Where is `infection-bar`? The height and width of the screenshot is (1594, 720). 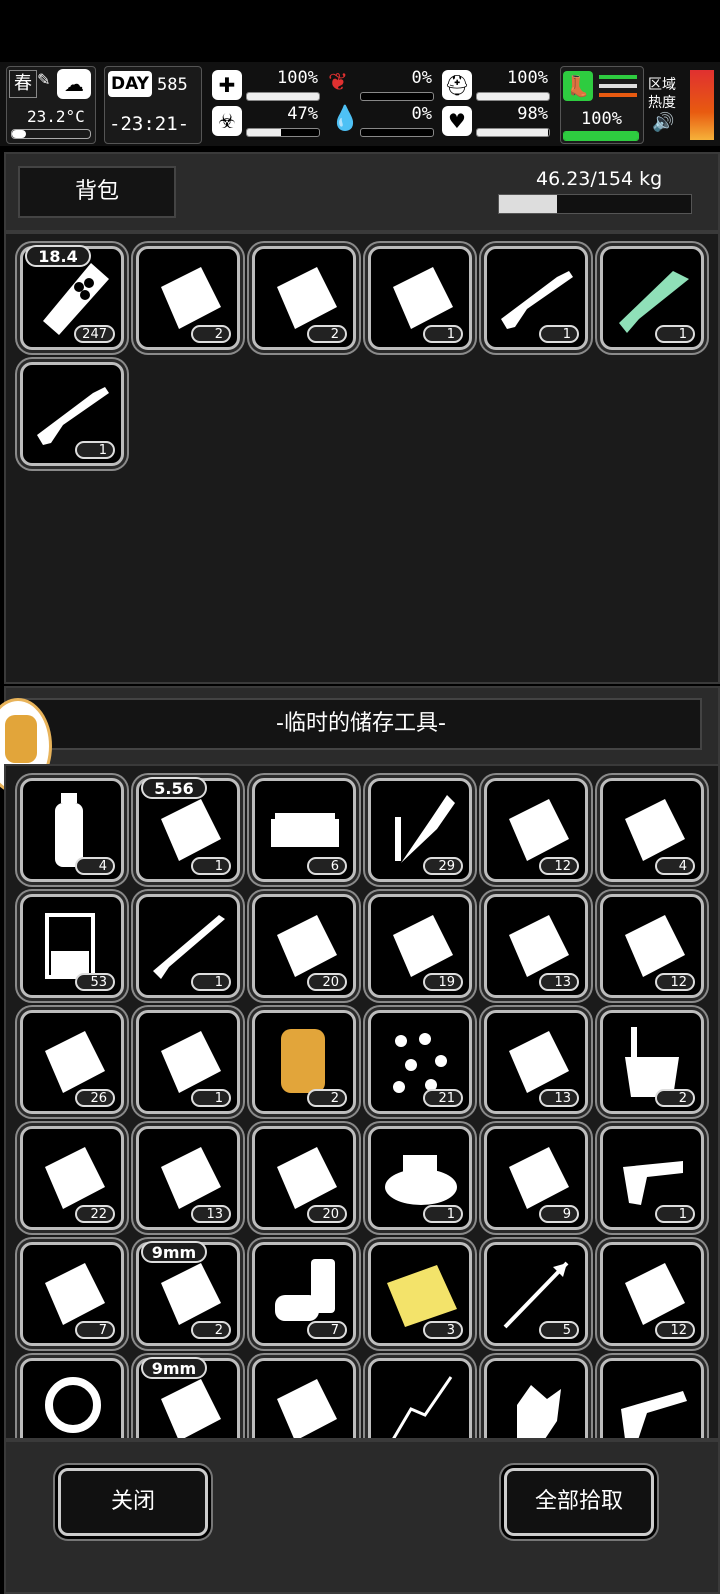 infection-bar is located at coordinates (283, 132).